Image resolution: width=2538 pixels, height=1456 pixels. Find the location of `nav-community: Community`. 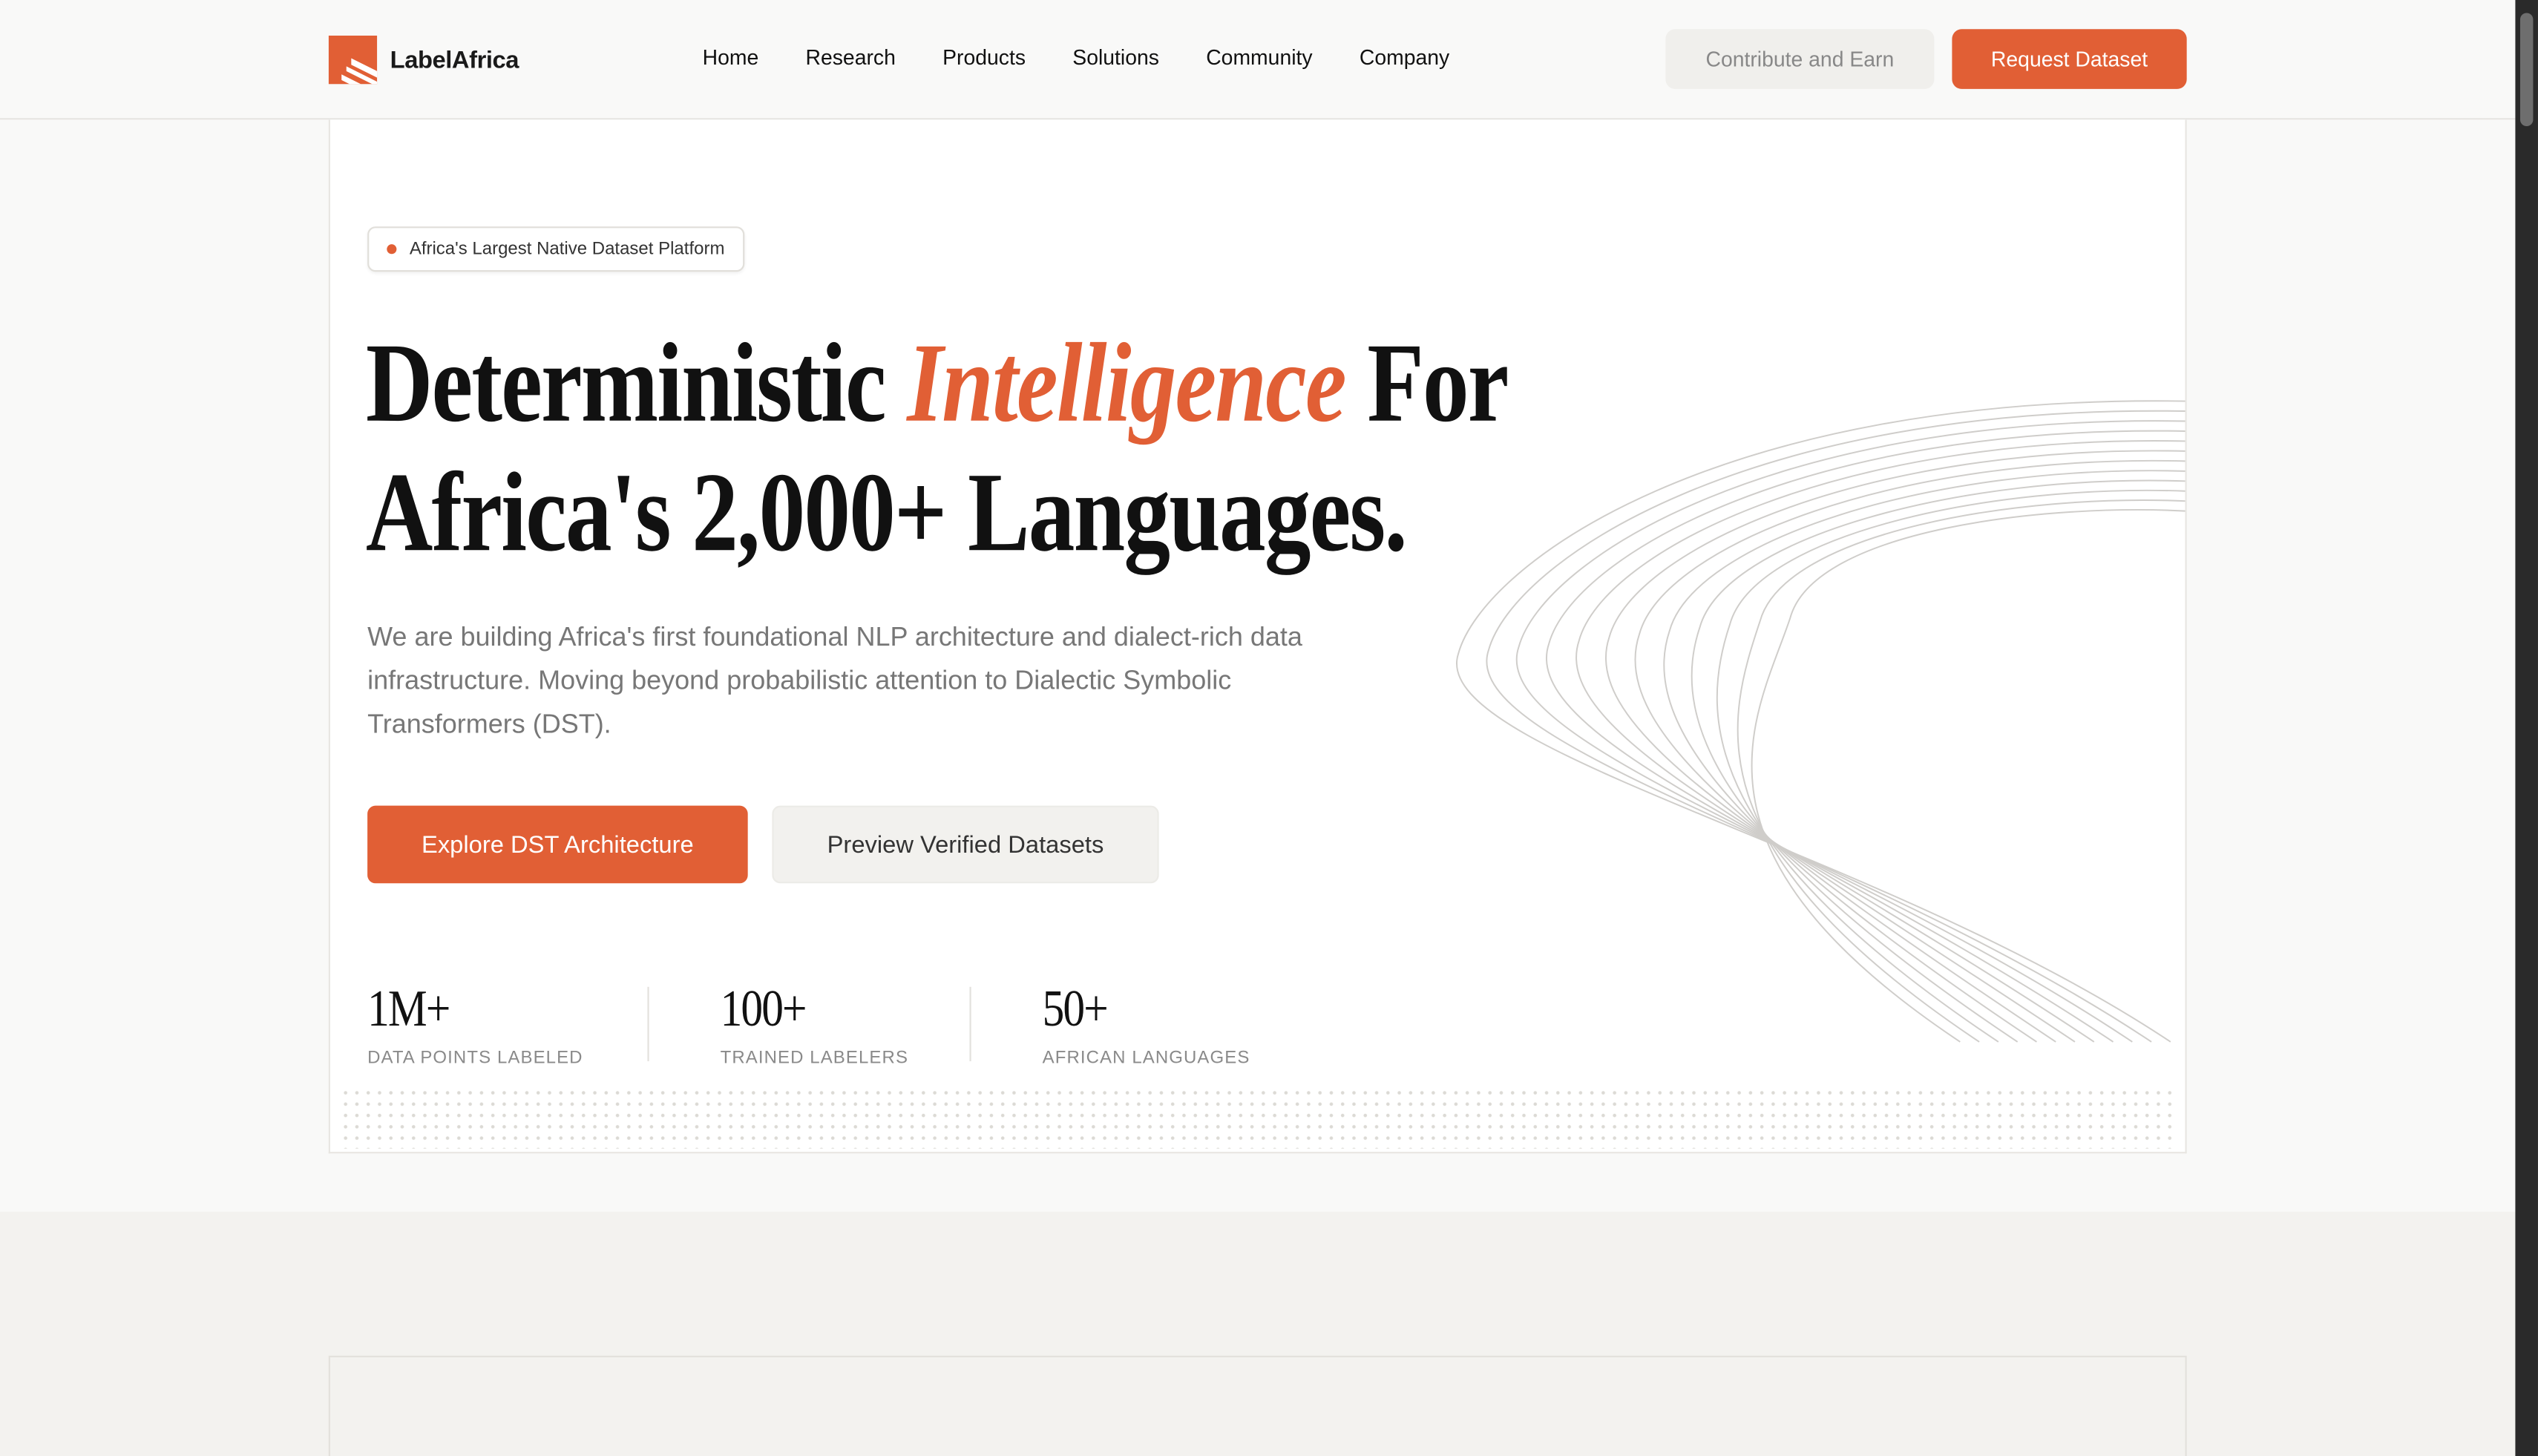

nav-community: Community is located at coordinates (1259, 58).